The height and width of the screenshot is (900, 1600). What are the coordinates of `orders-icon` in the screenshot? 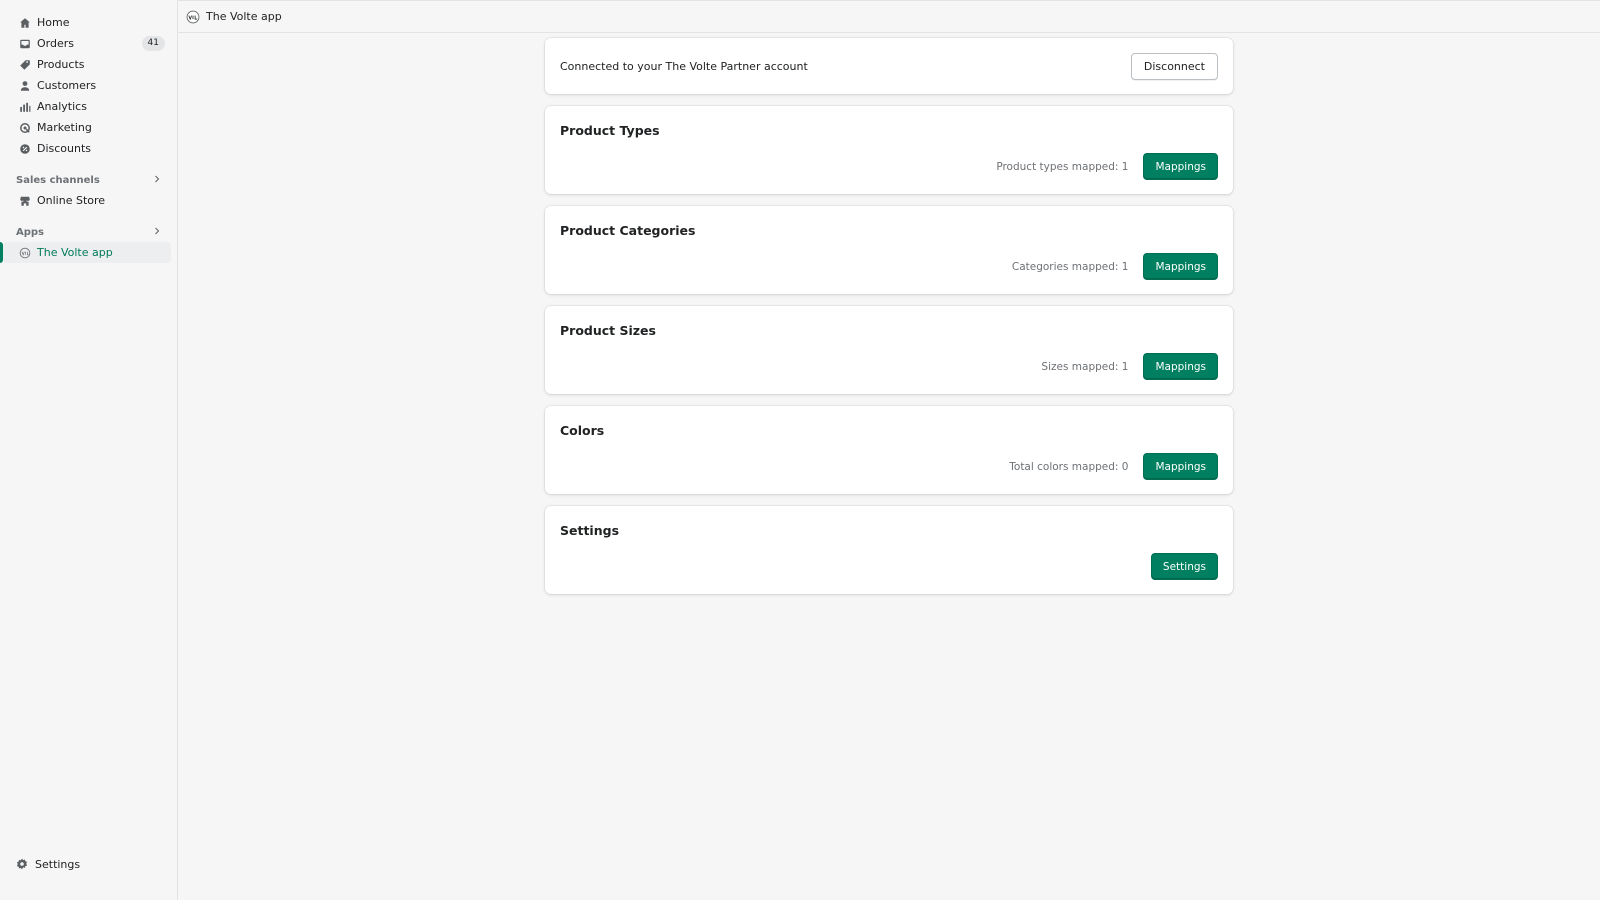 It's located at (24, 43).